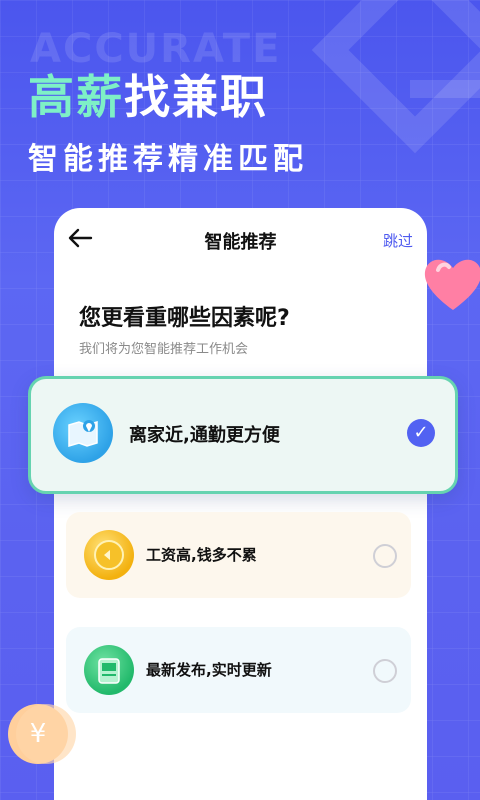 This screenshot has height=800, width=480. What do you see at coordinates (109, 670) in the screenshot?
I see `news-icon` at bounding box center [109, 670].